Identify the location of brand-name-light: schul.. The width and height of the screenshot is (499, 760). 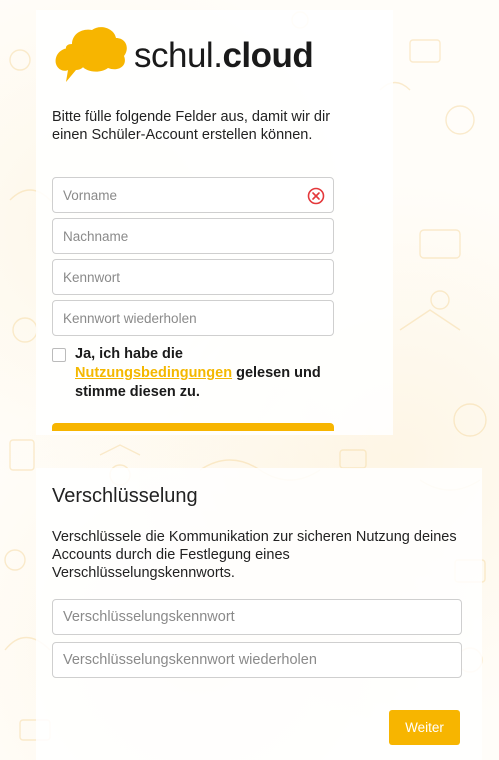
(178, 55).